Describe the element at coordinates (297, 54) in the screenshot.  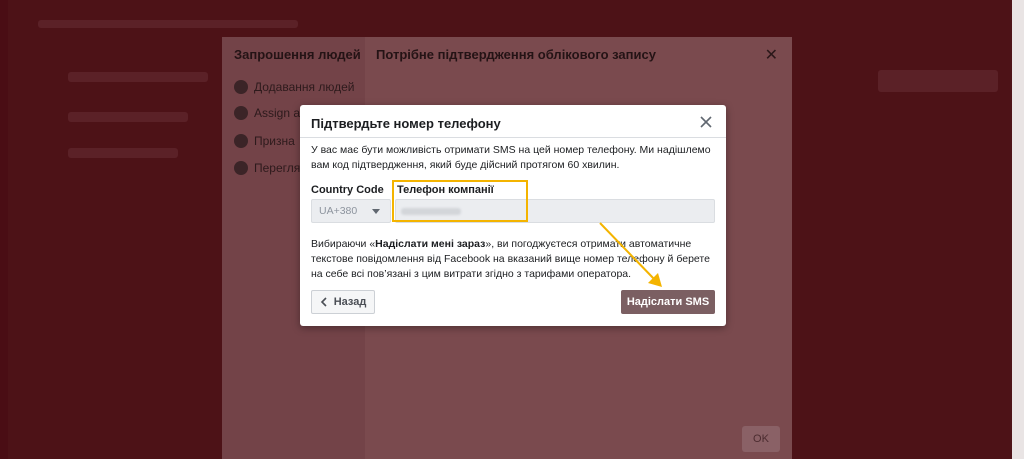
I see `wizard-sidebar-title: Запрошення людей` at that location.